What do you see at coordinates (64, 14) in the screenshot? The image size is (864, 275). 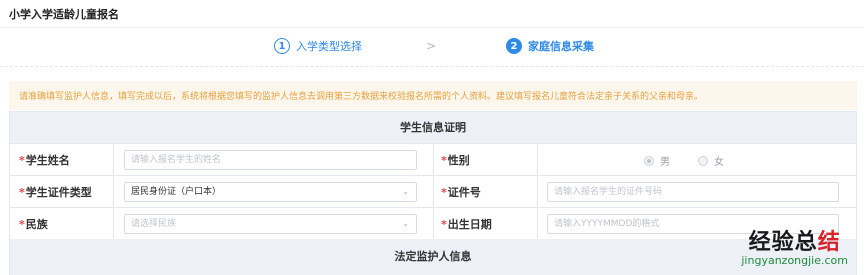 I see `page-title: 小学入学适龄儿童报名` at bounding box center [64, 14].